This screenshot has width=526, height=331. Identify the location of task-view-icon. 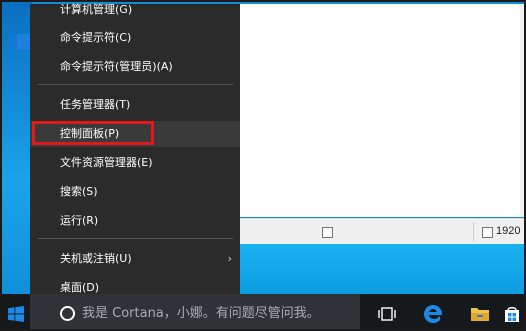
(387, 313).